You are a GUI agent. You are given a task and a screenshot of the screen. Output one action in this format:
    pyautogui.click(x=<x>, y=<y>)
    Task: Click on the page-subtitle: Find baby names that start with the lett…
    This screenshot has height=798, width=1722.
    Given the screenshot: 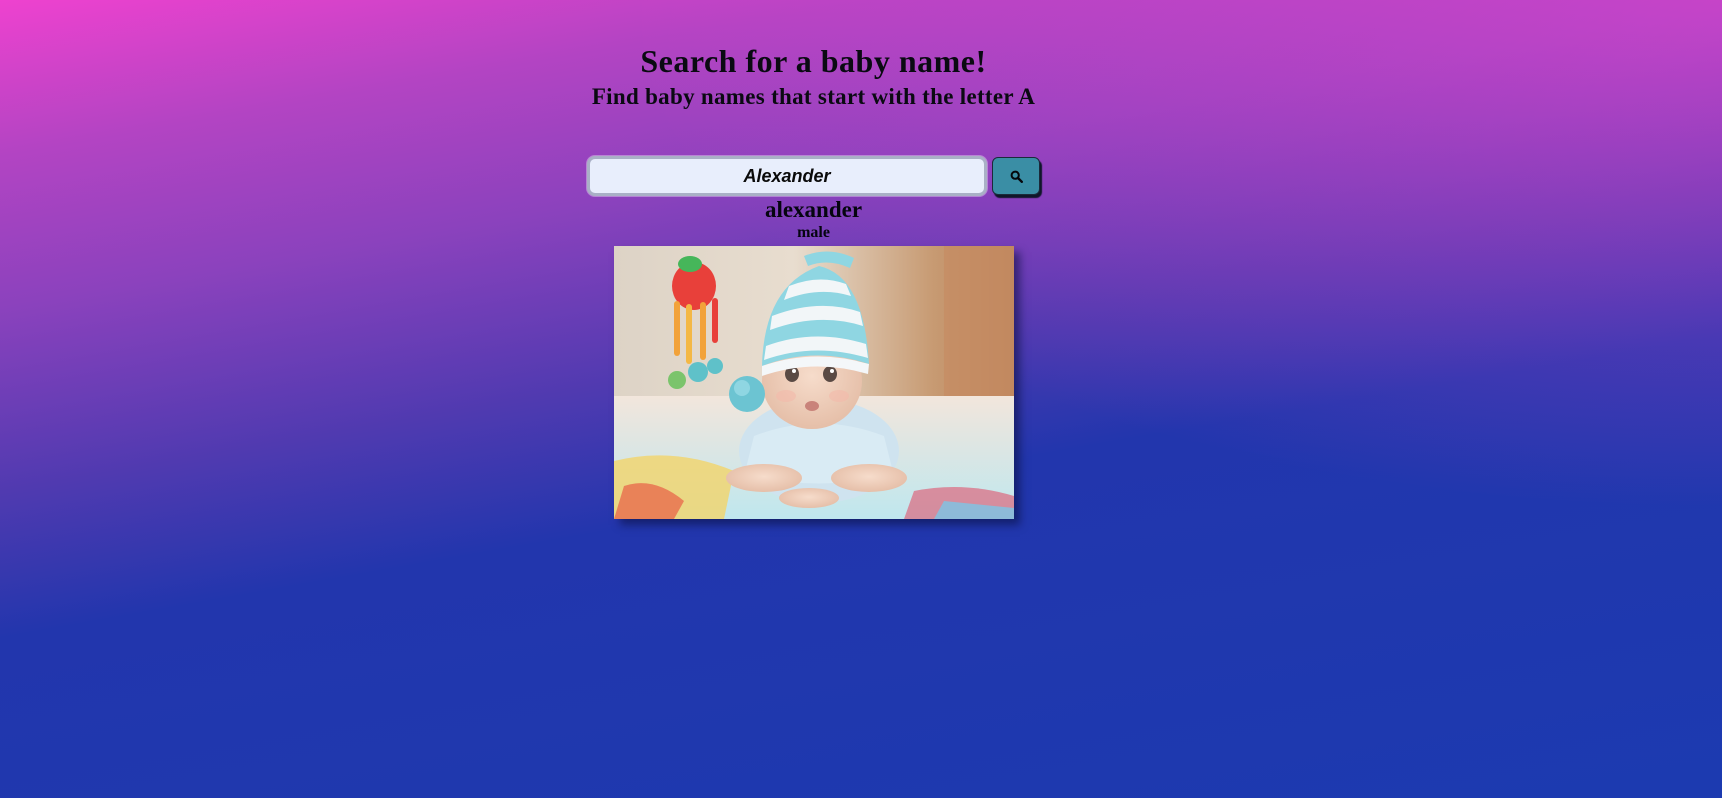 What is the action you would take?
    pyautogui.click(x=813, y=96)
    